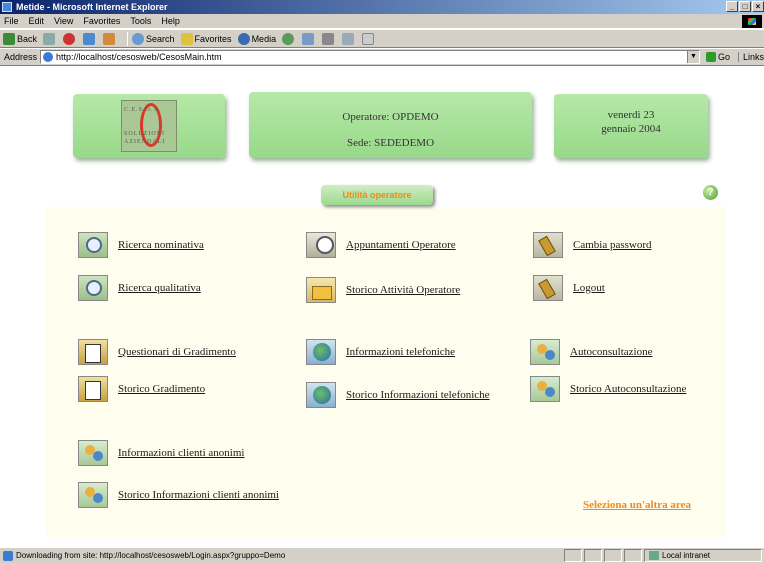  I want to click on maximize-button: □, so click(745, 6).